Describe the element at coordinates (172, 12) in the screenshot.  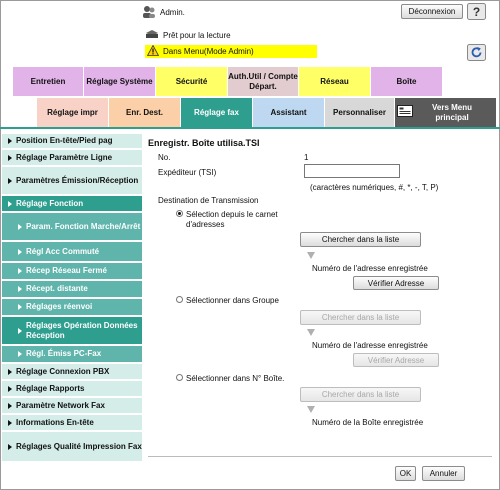
I see `user-name: Admin.` at that location.